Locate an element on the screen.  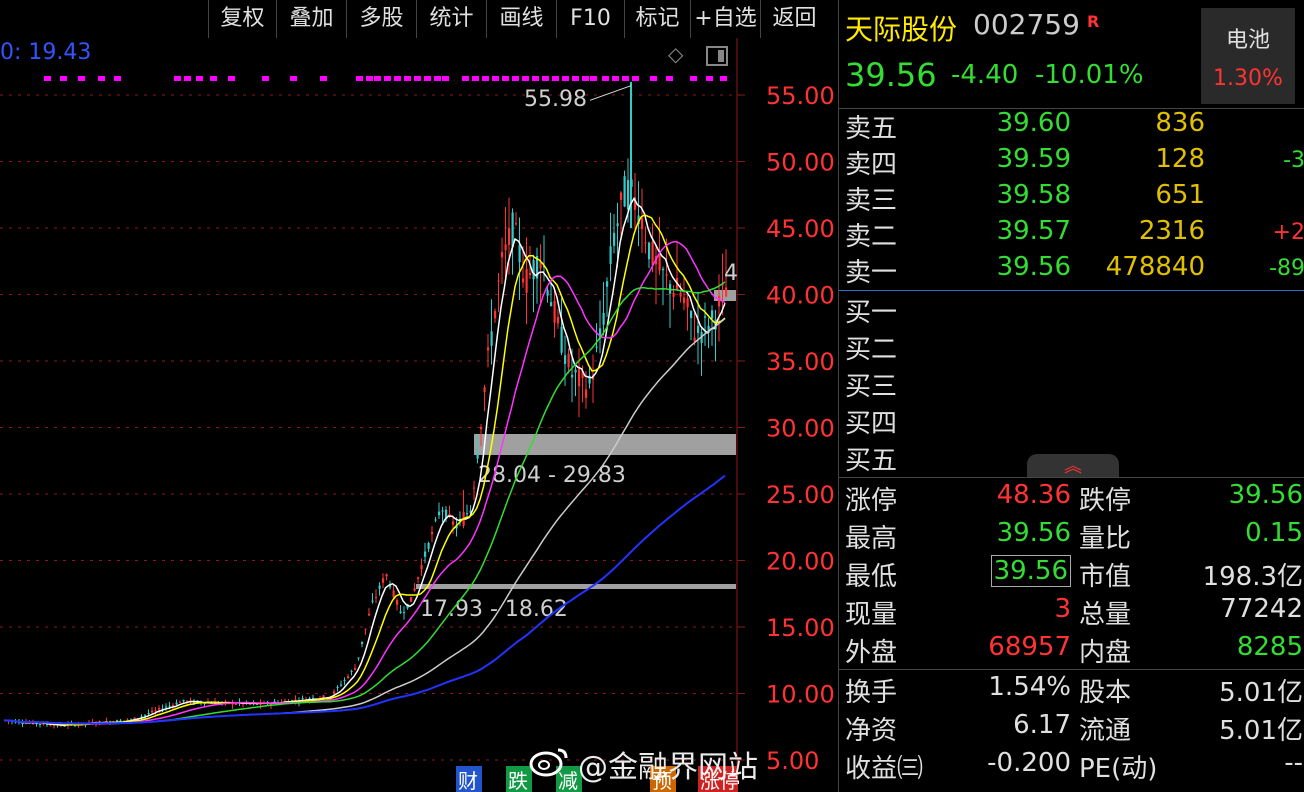
draw-line-button: 画线 is located at coordinates (521, 19).